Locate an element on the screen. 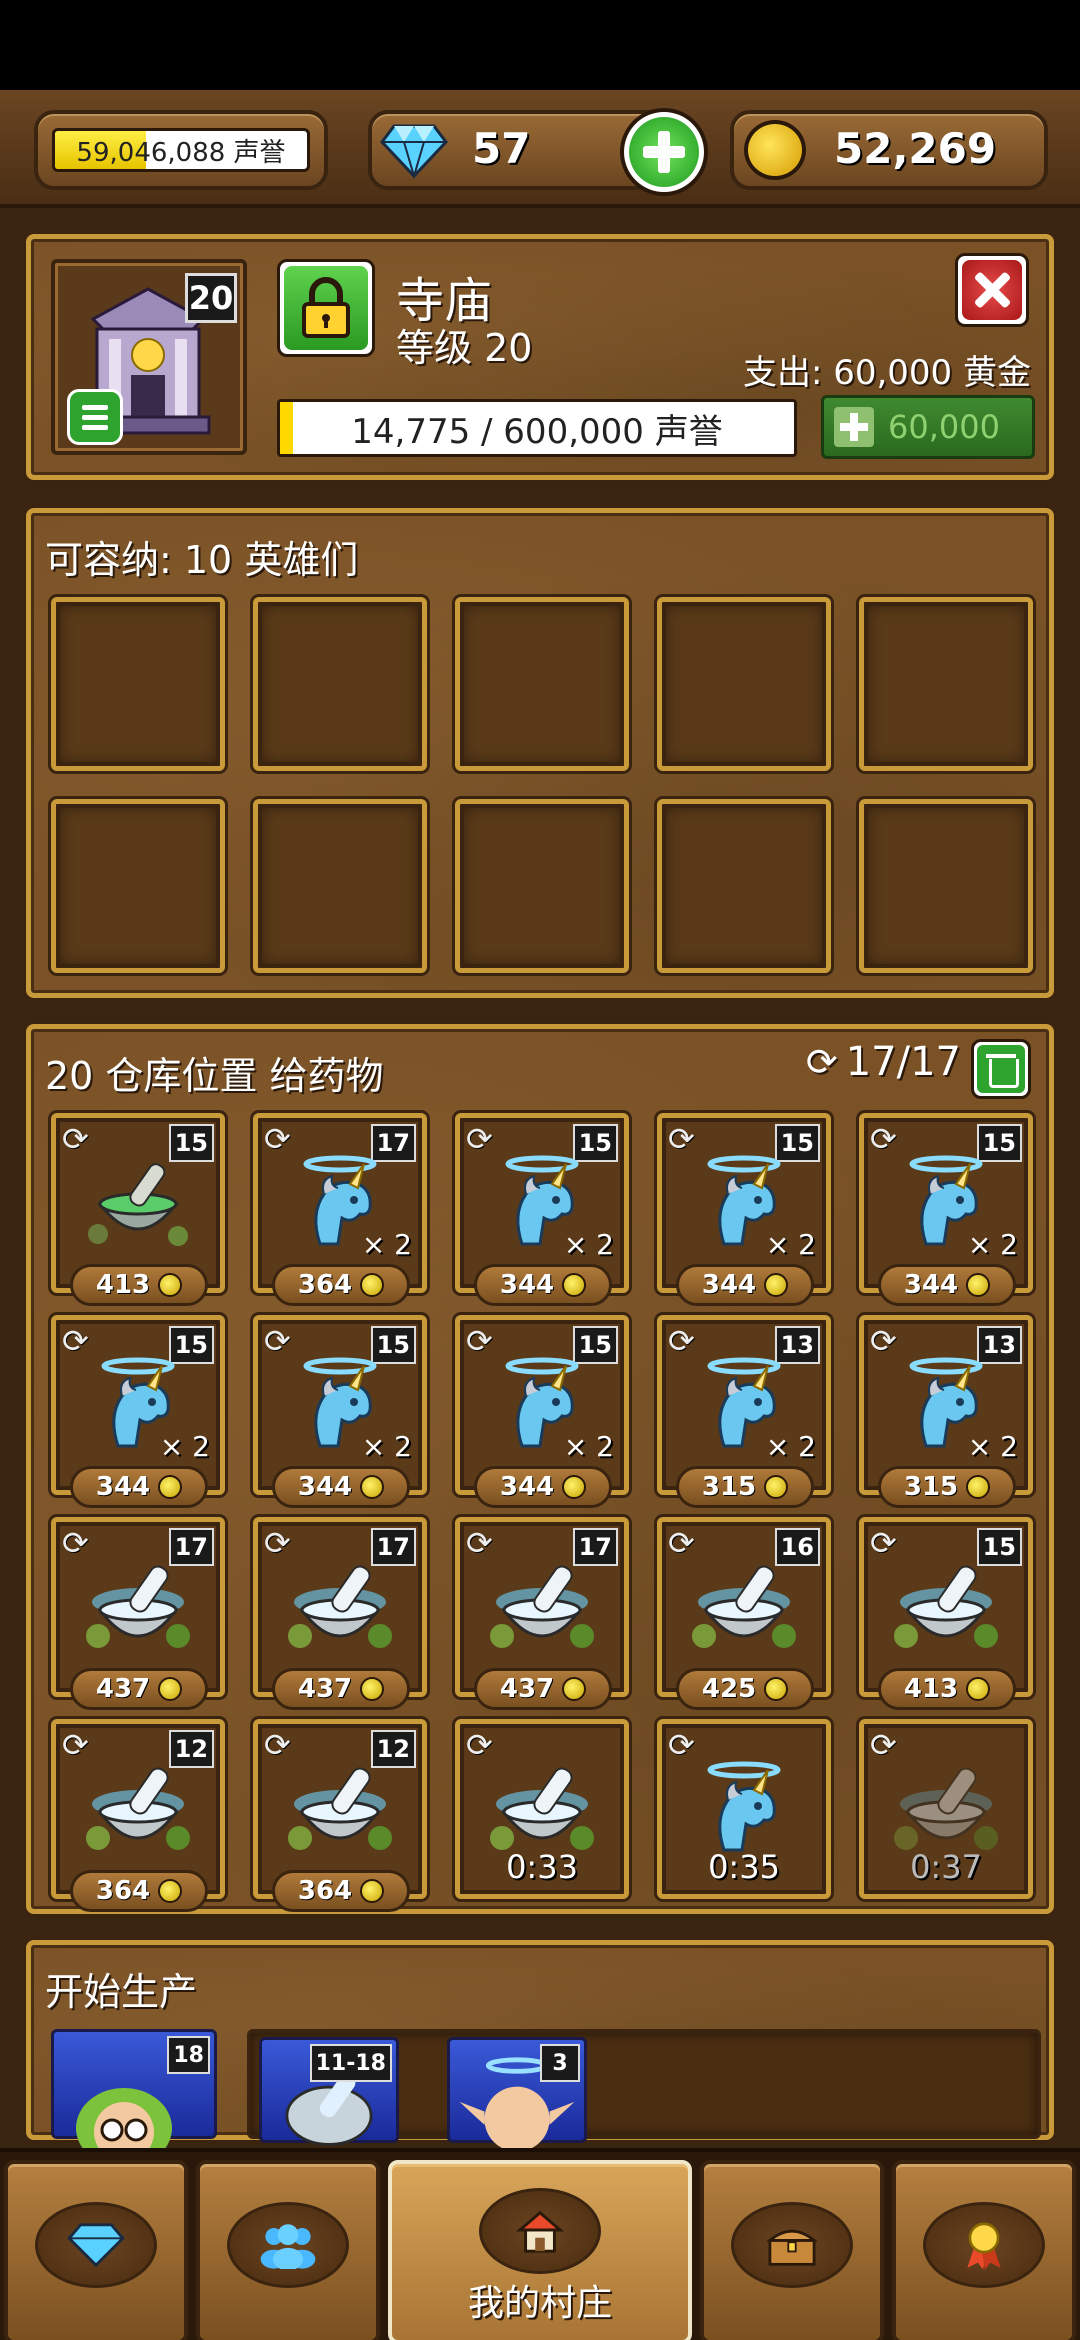 The image size is (1080, 2340). hero-slots is located at coordinates (546, 785).